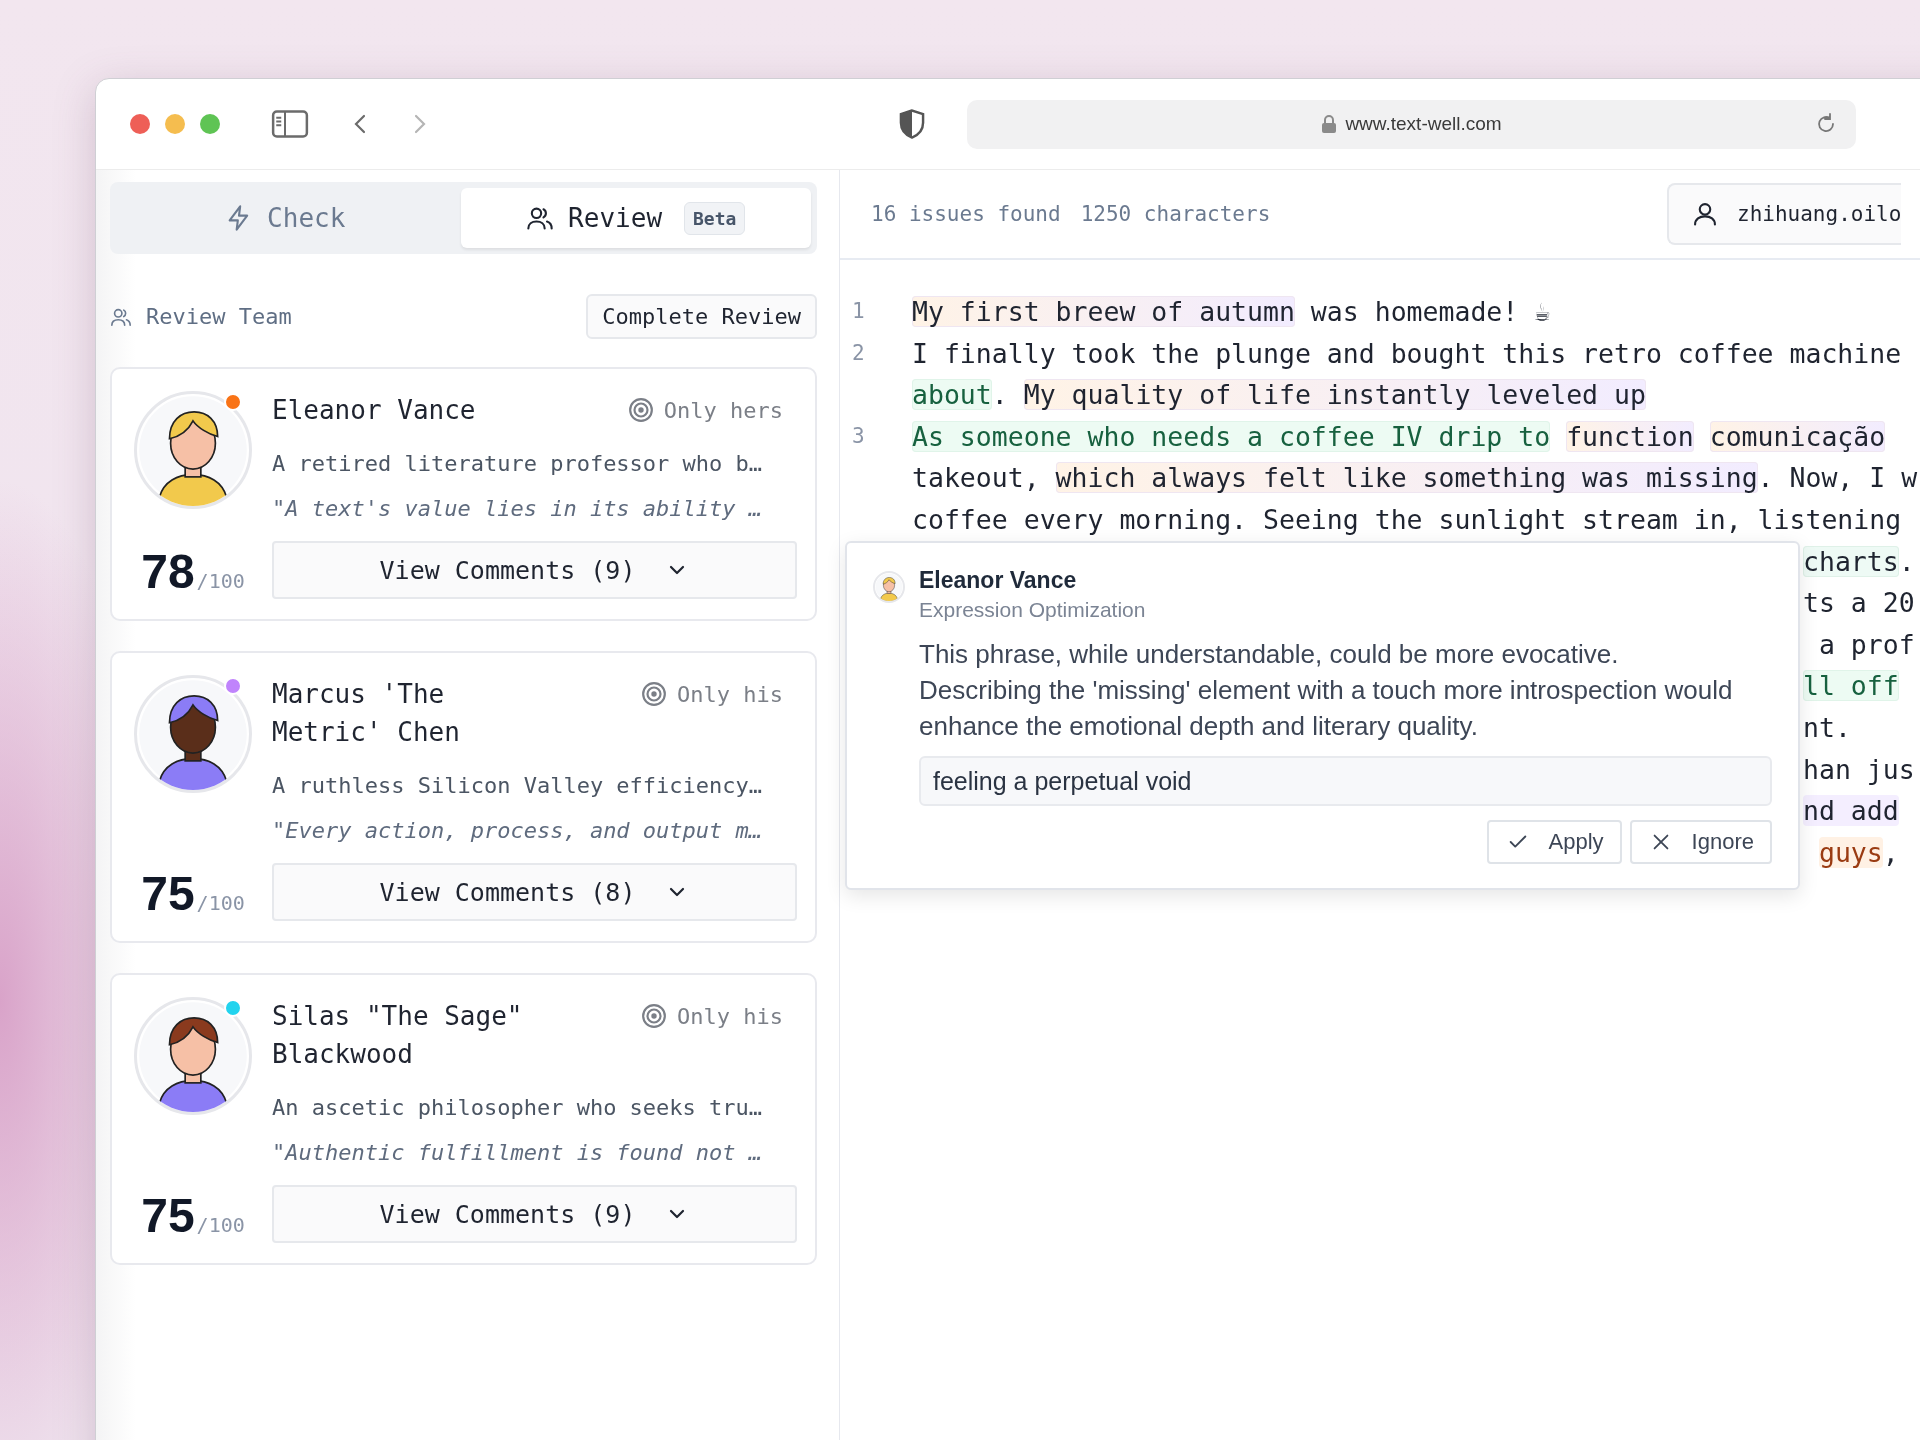 The width and height of the screenshot is (1920, 1440). I want to click on editor-text: coffee every morning. Seeing the sunlight stream in, listening, so click(1407, 519).